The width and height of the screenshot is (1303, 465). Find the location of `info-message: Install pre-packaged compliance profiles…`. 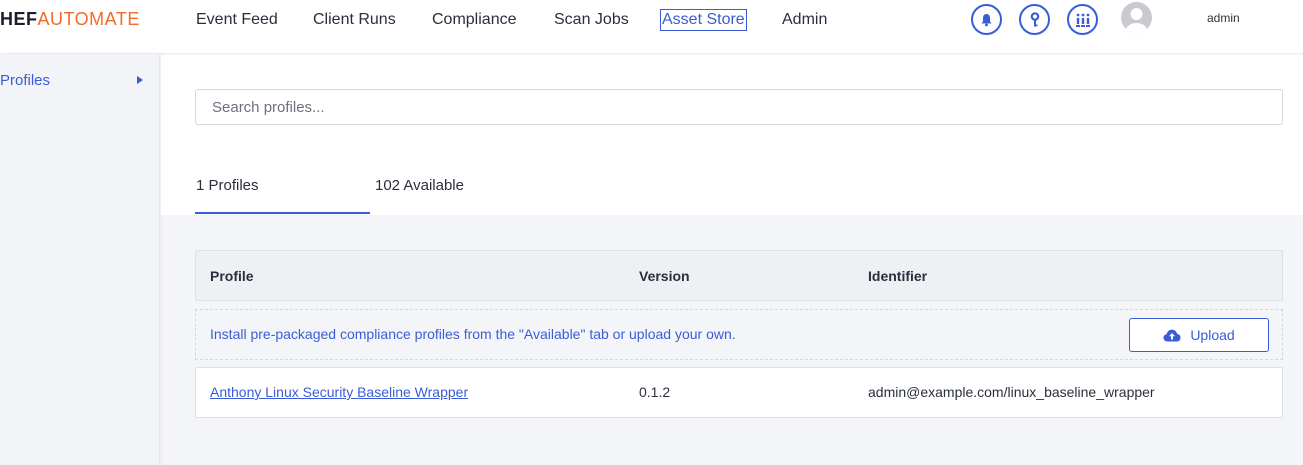

info-message: Install pre-packaged compliance profiles… is located at coordinates (473, 334).